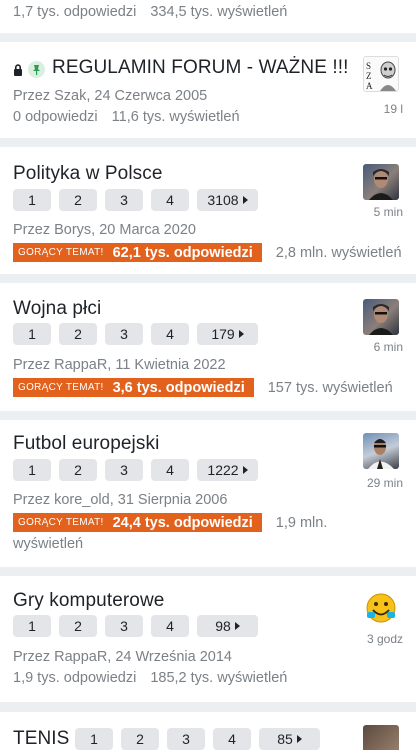 The width and height of the screenshot is (416, 750). What do you see at coordinates (55, 117) in the screenshot?
I see `reply-count: 0 odpowiedzi` at bounding box center [55, 117].